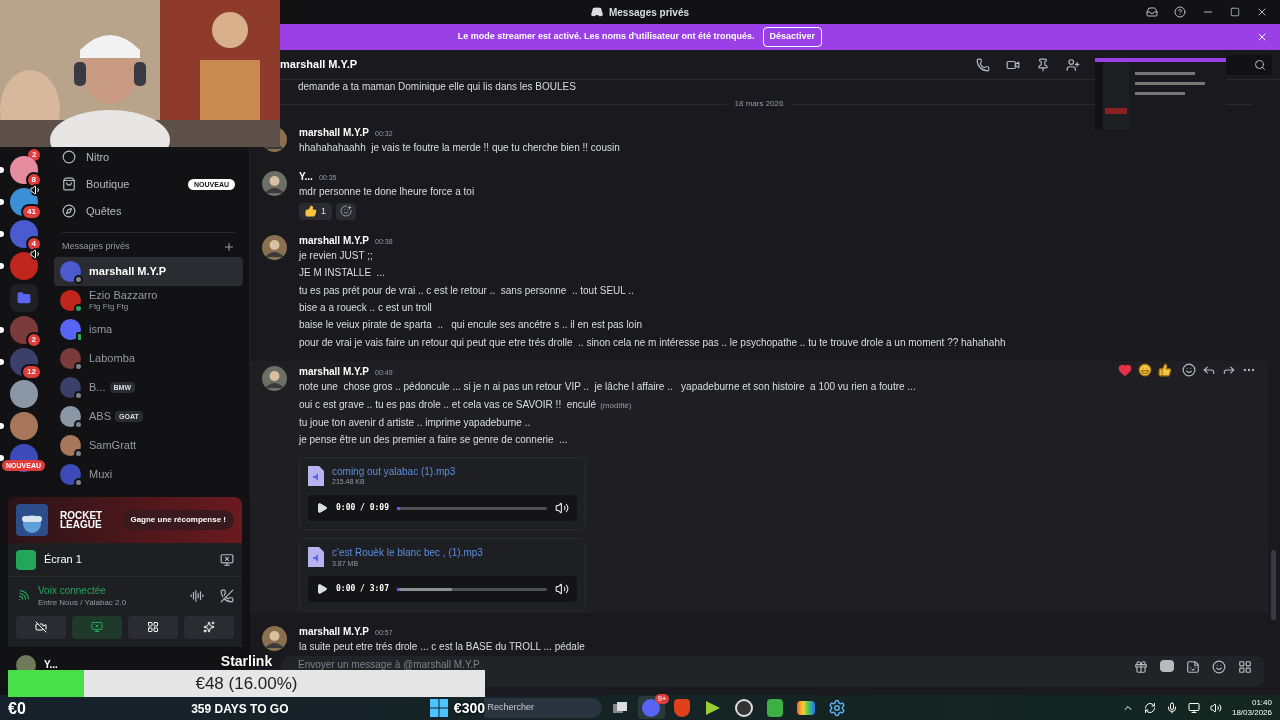  What do you see at coordinates (148, 211) in the screenshot?
I see `nav-item: Quêtes` at bounding box center [148, 211].